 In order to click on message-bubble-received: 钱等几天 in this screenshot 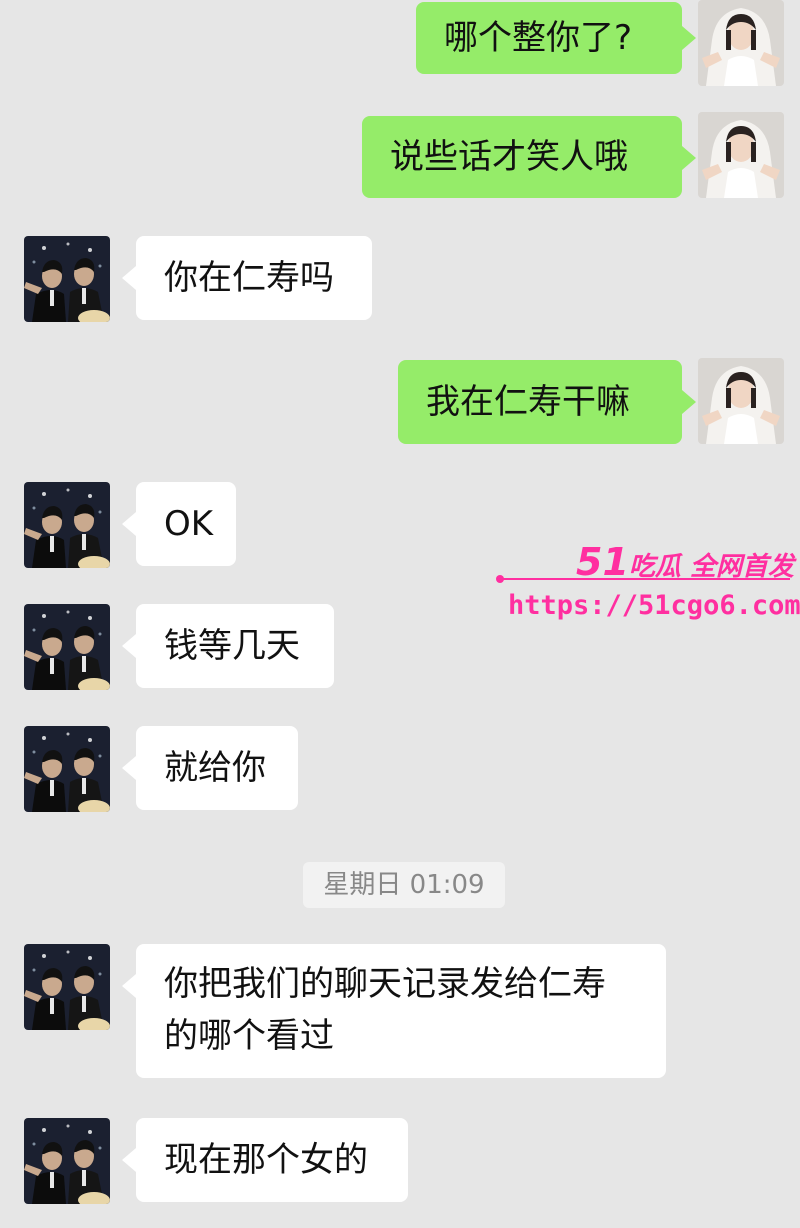, I will do `click(235, 646)`.